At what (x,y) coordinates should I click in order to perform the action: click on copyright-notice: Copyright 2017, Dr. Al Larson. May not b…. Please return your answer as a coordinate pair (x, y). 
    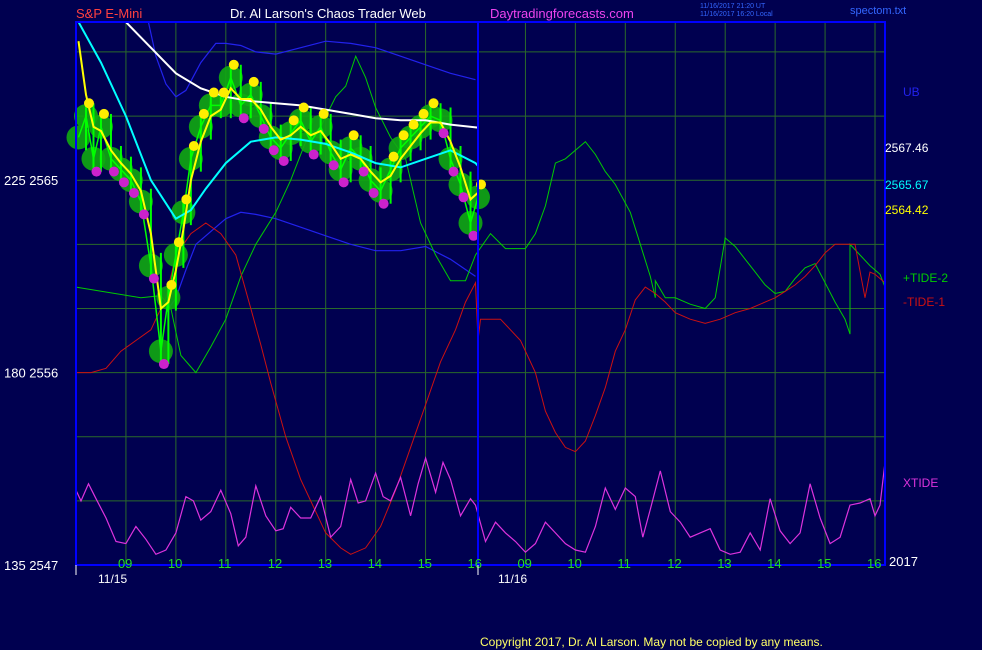
    Looking at the image, I should click on (651, 642).